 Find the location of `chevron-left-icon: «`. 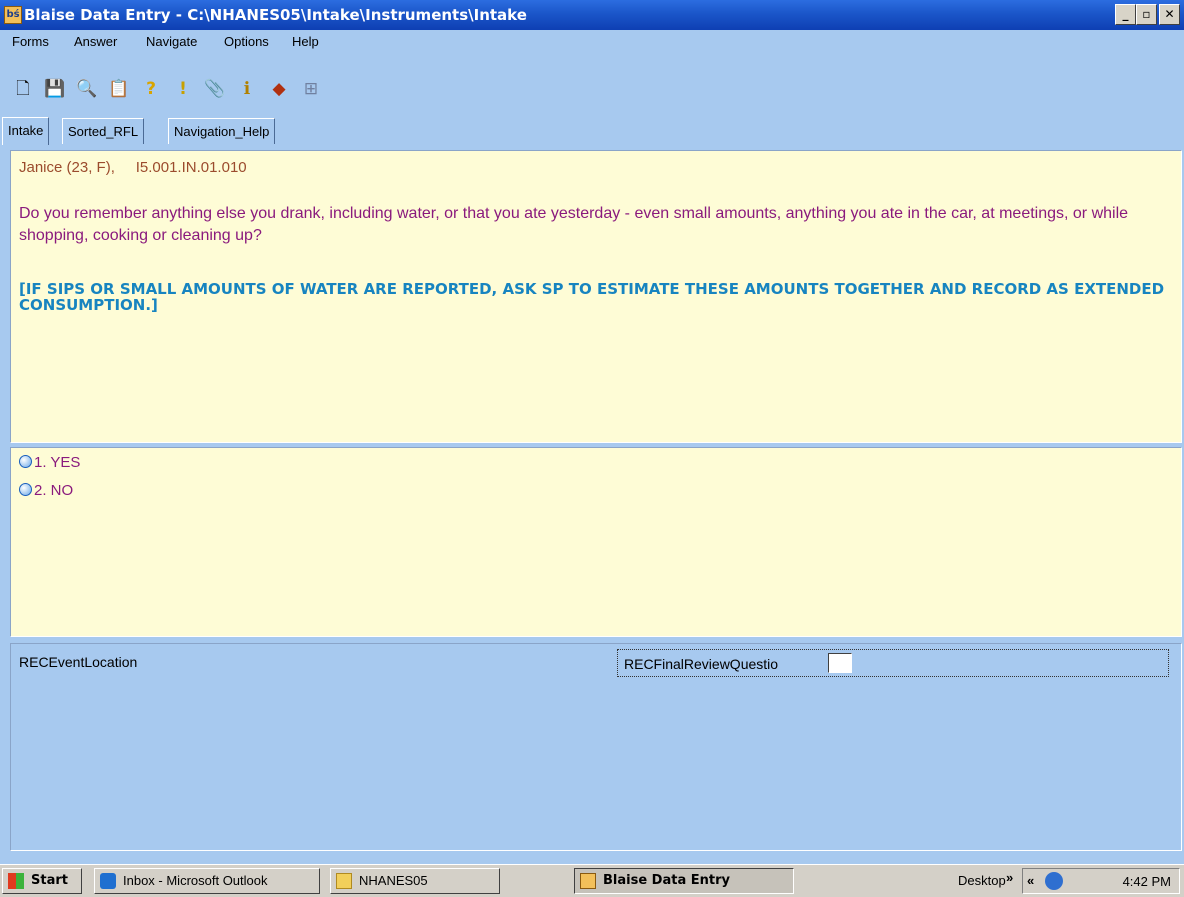

chevron-left-icon: « is located at coordinates (1030, 880).